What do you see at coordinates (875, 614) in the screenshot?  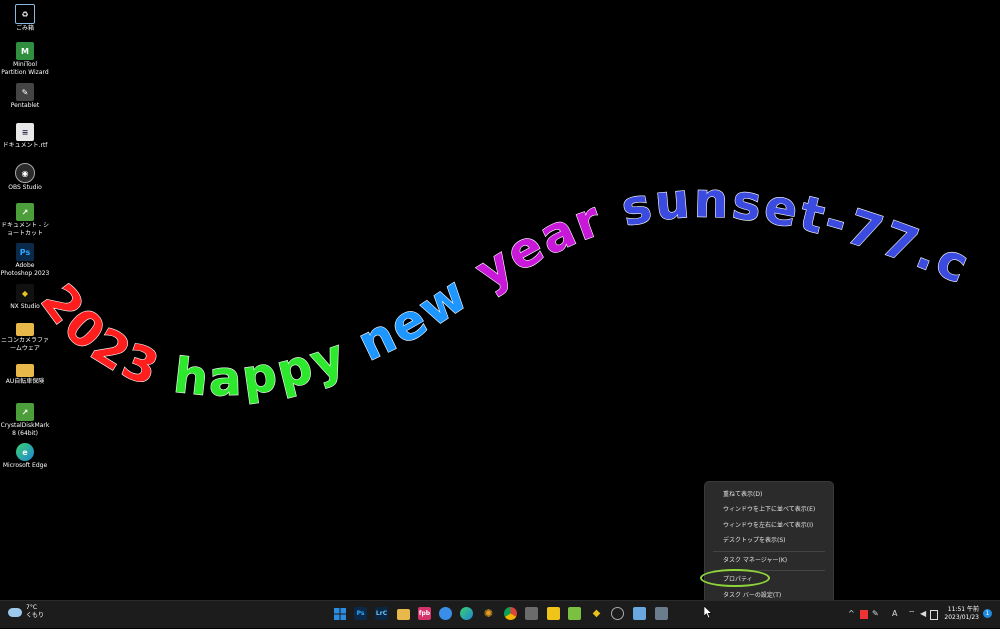 I see `pen-tray-icon: ✎` at bounding box center [875, 614].